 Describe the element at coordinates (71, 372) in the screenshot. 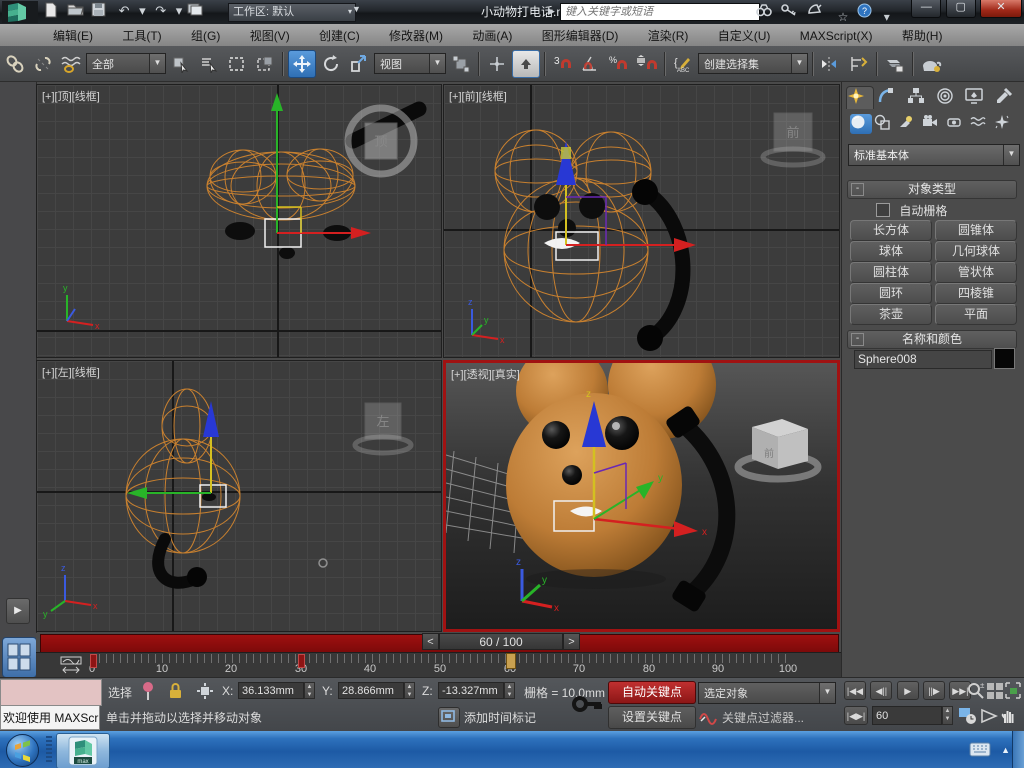

I see `viewport-left-label: [+][左][线框]` at that location.